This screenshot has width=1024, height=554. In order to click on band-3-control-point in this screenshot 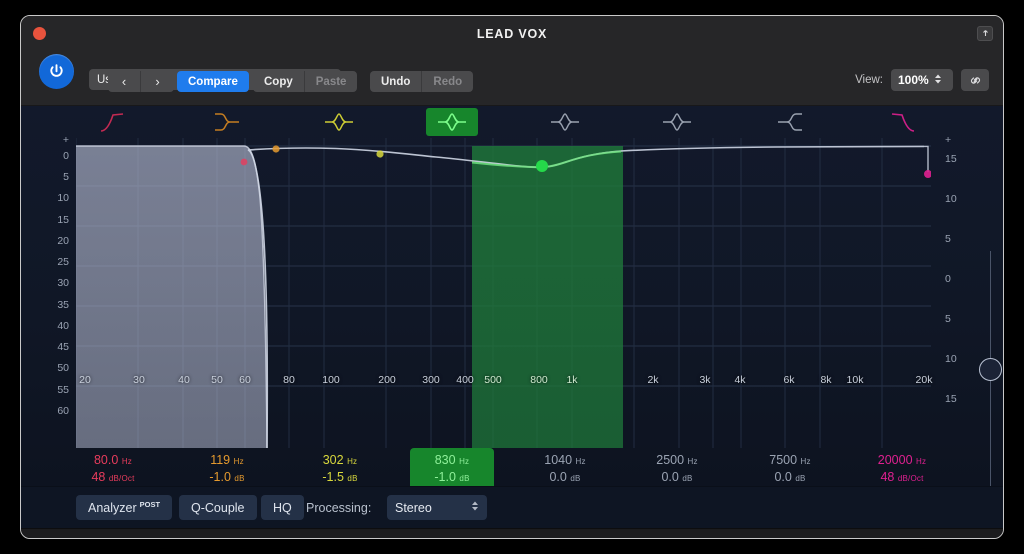, I will do `click(380, 154)`.